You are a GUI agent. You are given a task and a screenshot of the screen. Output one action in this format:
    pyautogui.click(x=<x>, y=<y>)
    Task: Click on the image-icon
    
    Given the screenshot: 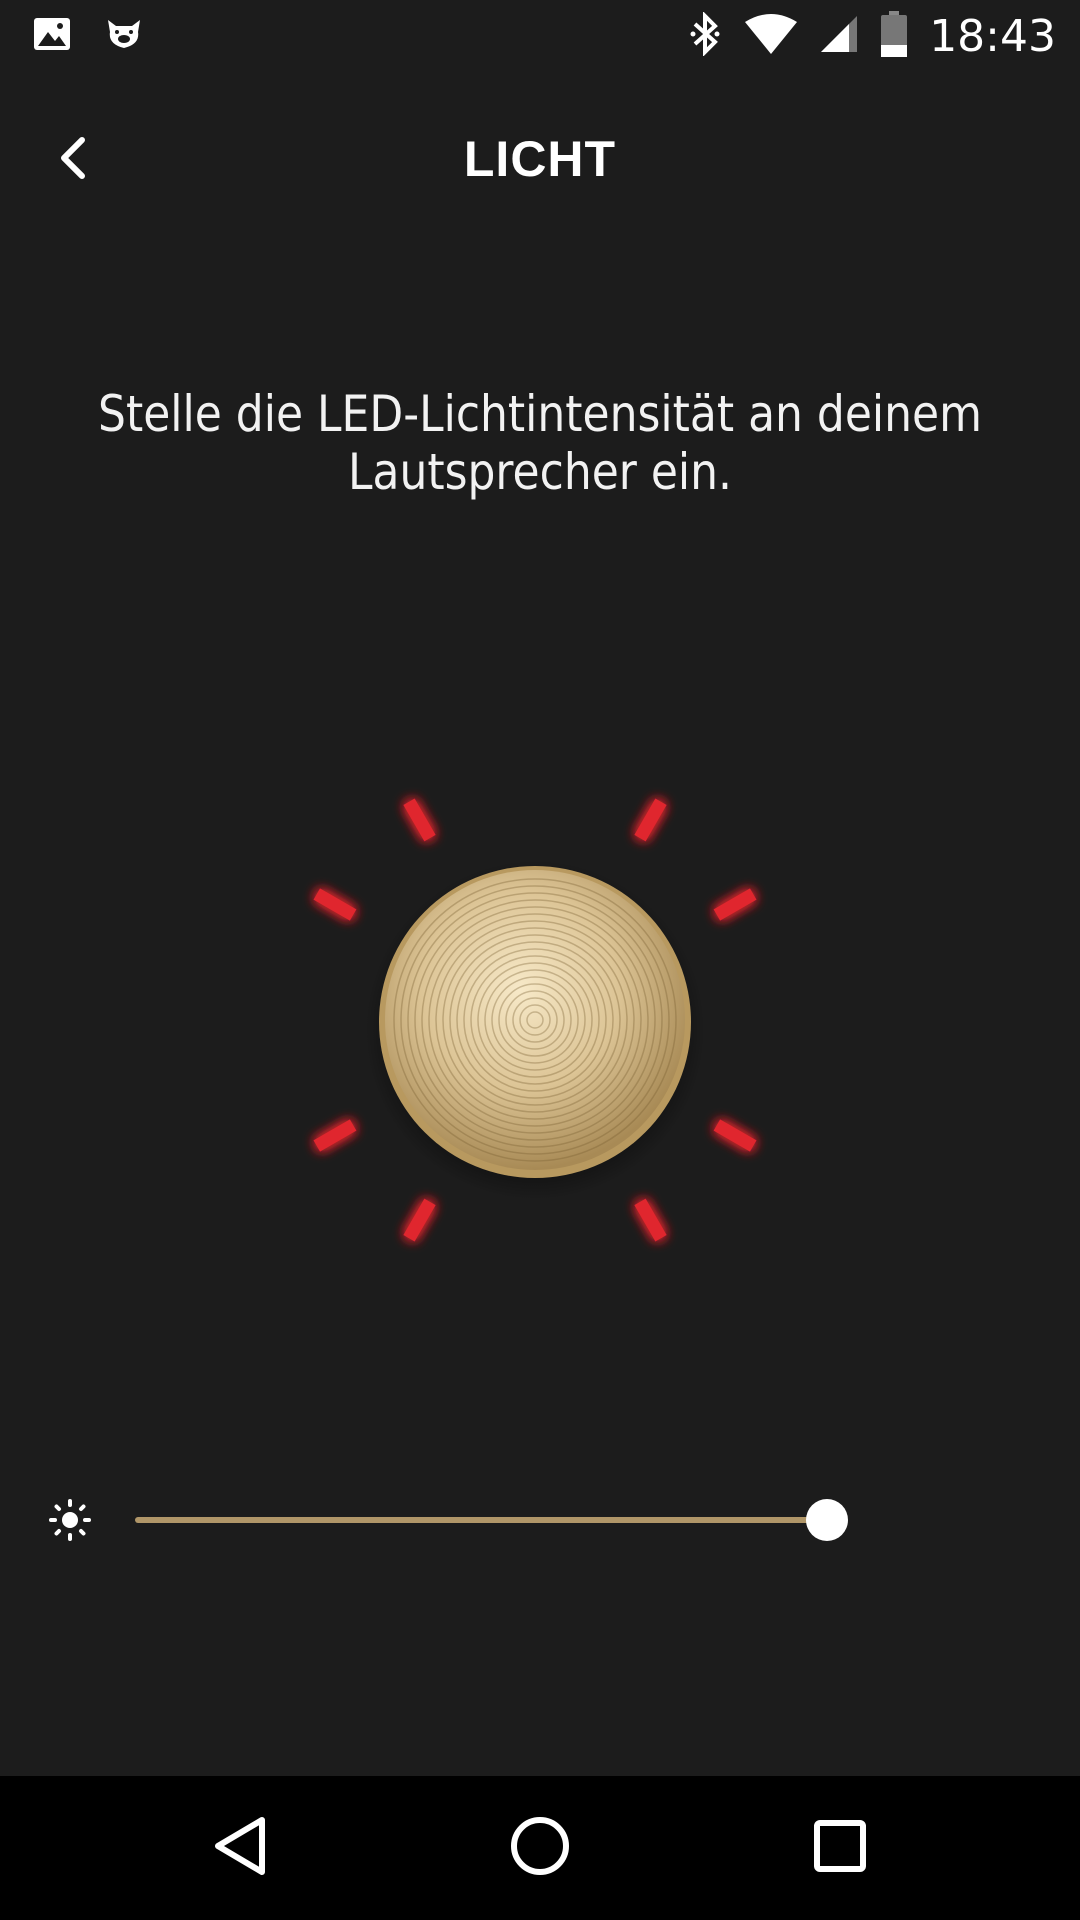 What is the action you would take?
    pyautogui.click(x=52, y=36)
    